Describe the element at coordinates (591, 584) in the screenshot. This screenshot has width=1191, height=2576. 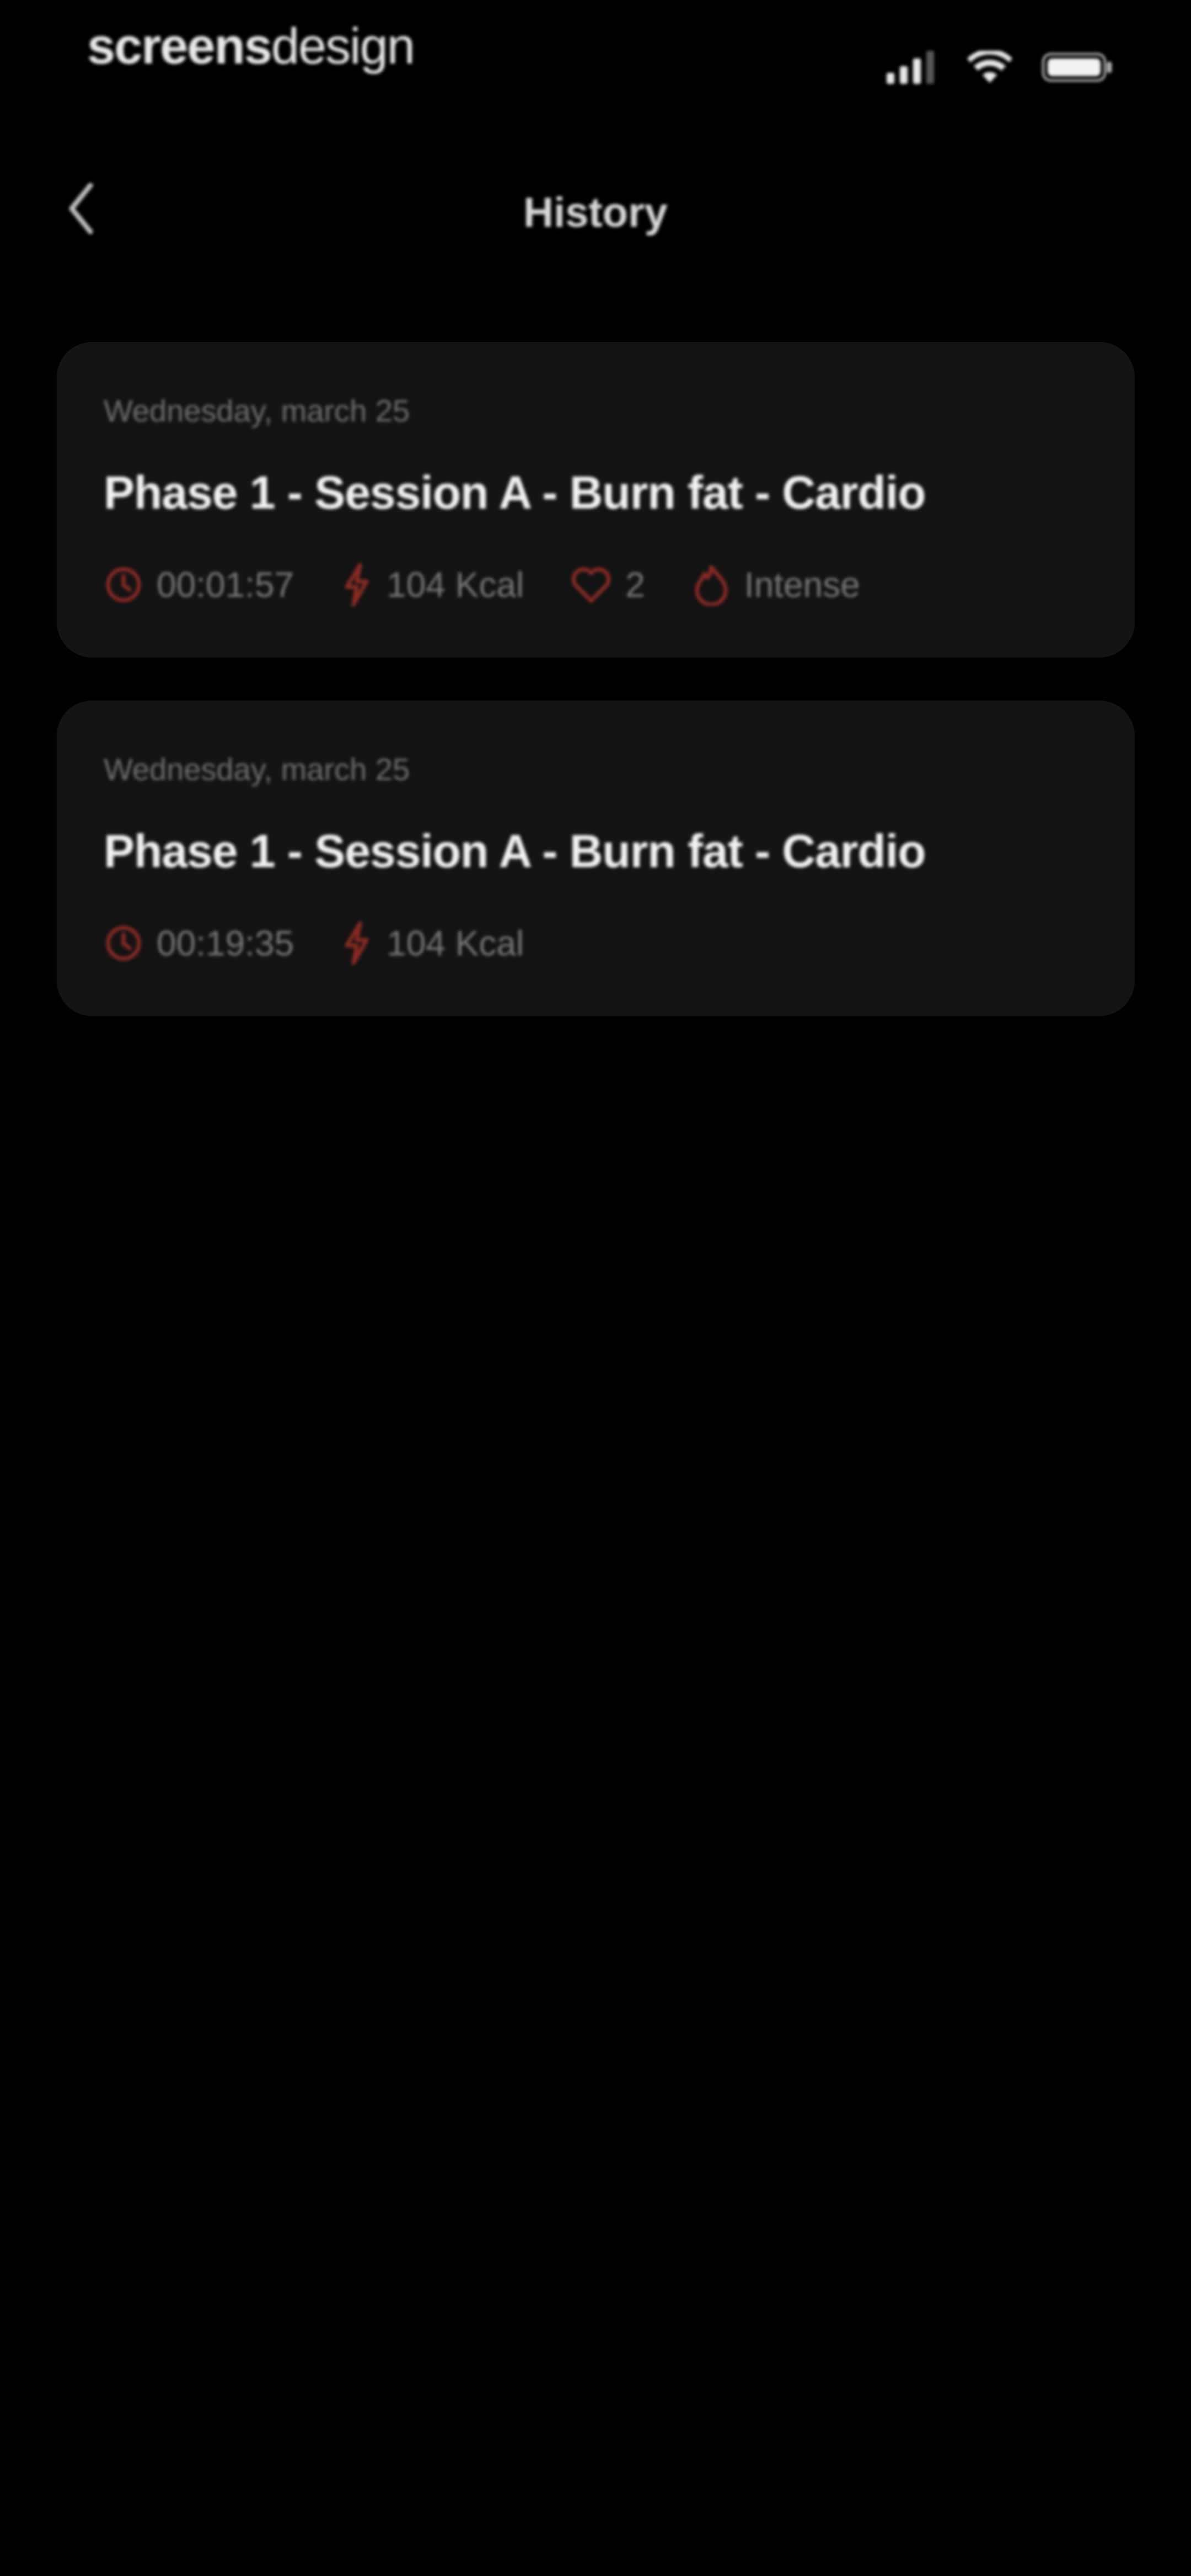
I see `heart-icon` at that location.